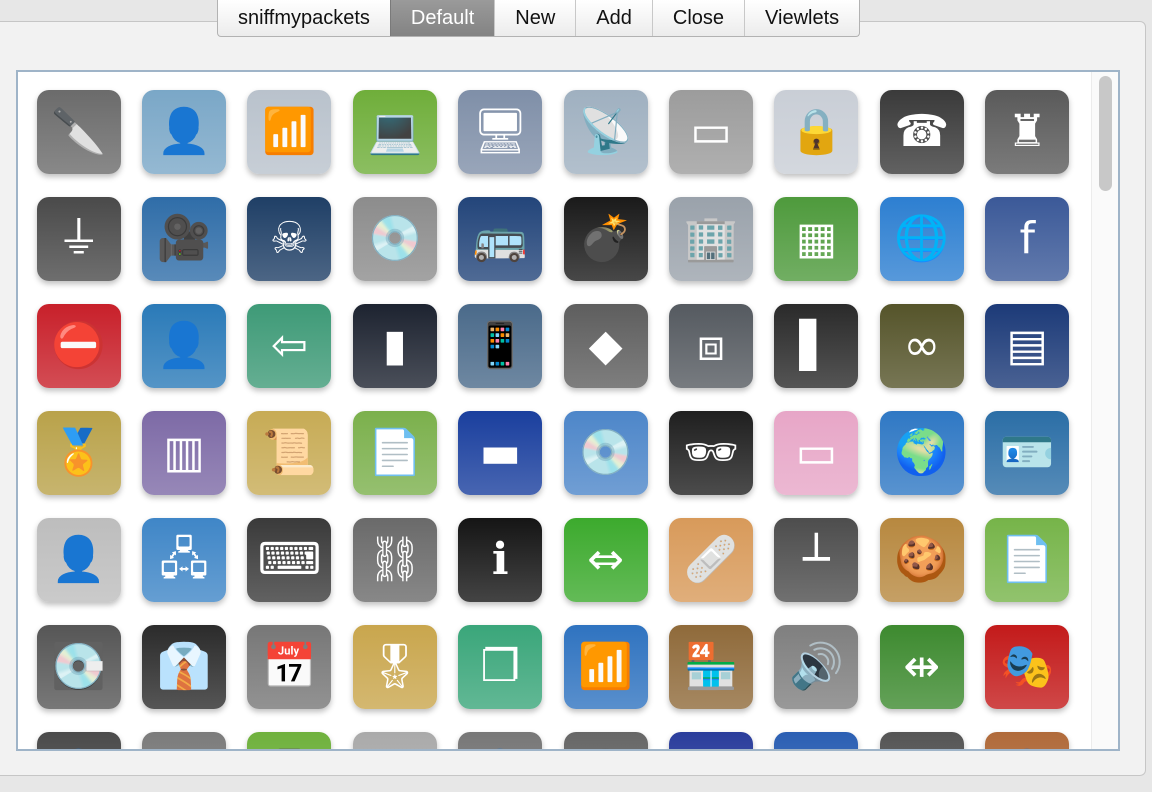 The image size is (1152, 792). Describe the element at coordinates (394, 131) in the screenshot. I see `palette-item: 💻` at that location.